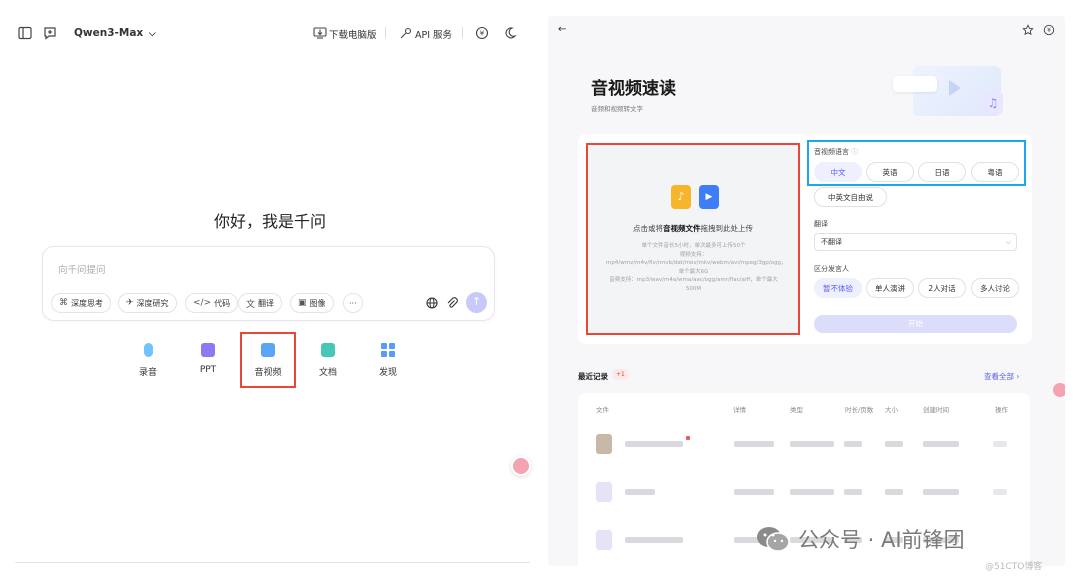  What do you see at coordinates (202, 303) in the screenshot?
I see `code-icon: </>` at bounding box center [202, 303].